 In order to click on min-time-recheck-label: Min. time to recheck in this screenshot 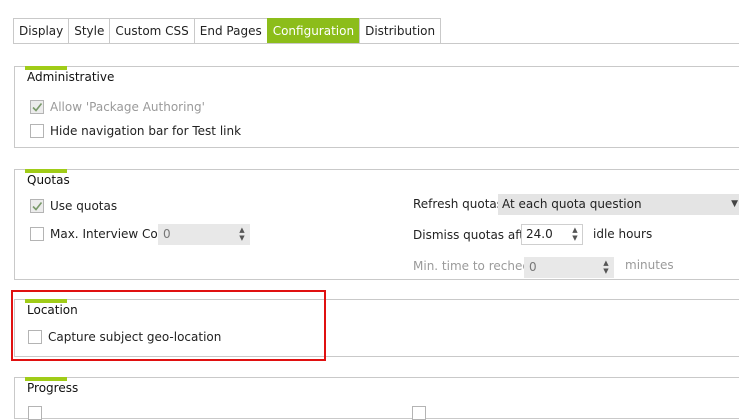, I will do `click(474, 266)`.